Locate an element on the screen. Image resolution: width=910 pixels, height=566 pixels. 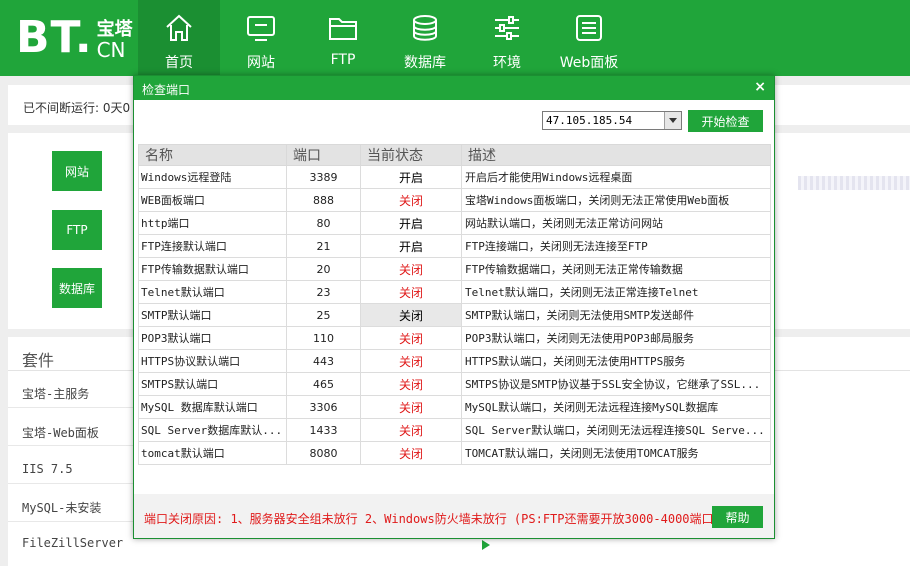
table-row: WEB面板端口 888 关闭 宝塔Windows面板端口，关闭则无法正常使用Web面板 is located at coordinates (454, 200).